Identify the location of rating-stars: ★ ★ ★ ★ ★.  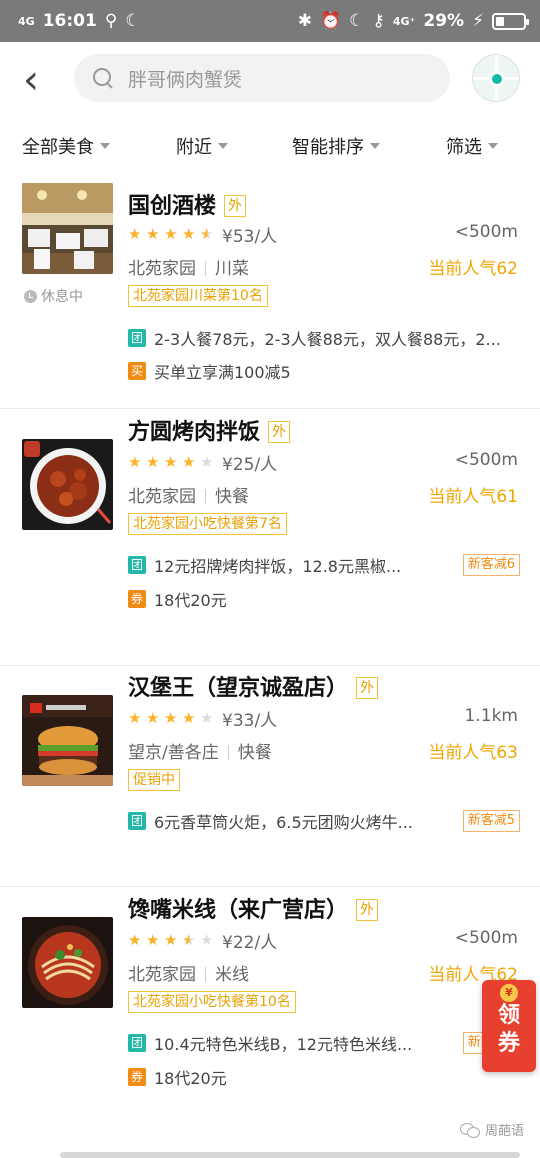
(171, 235).